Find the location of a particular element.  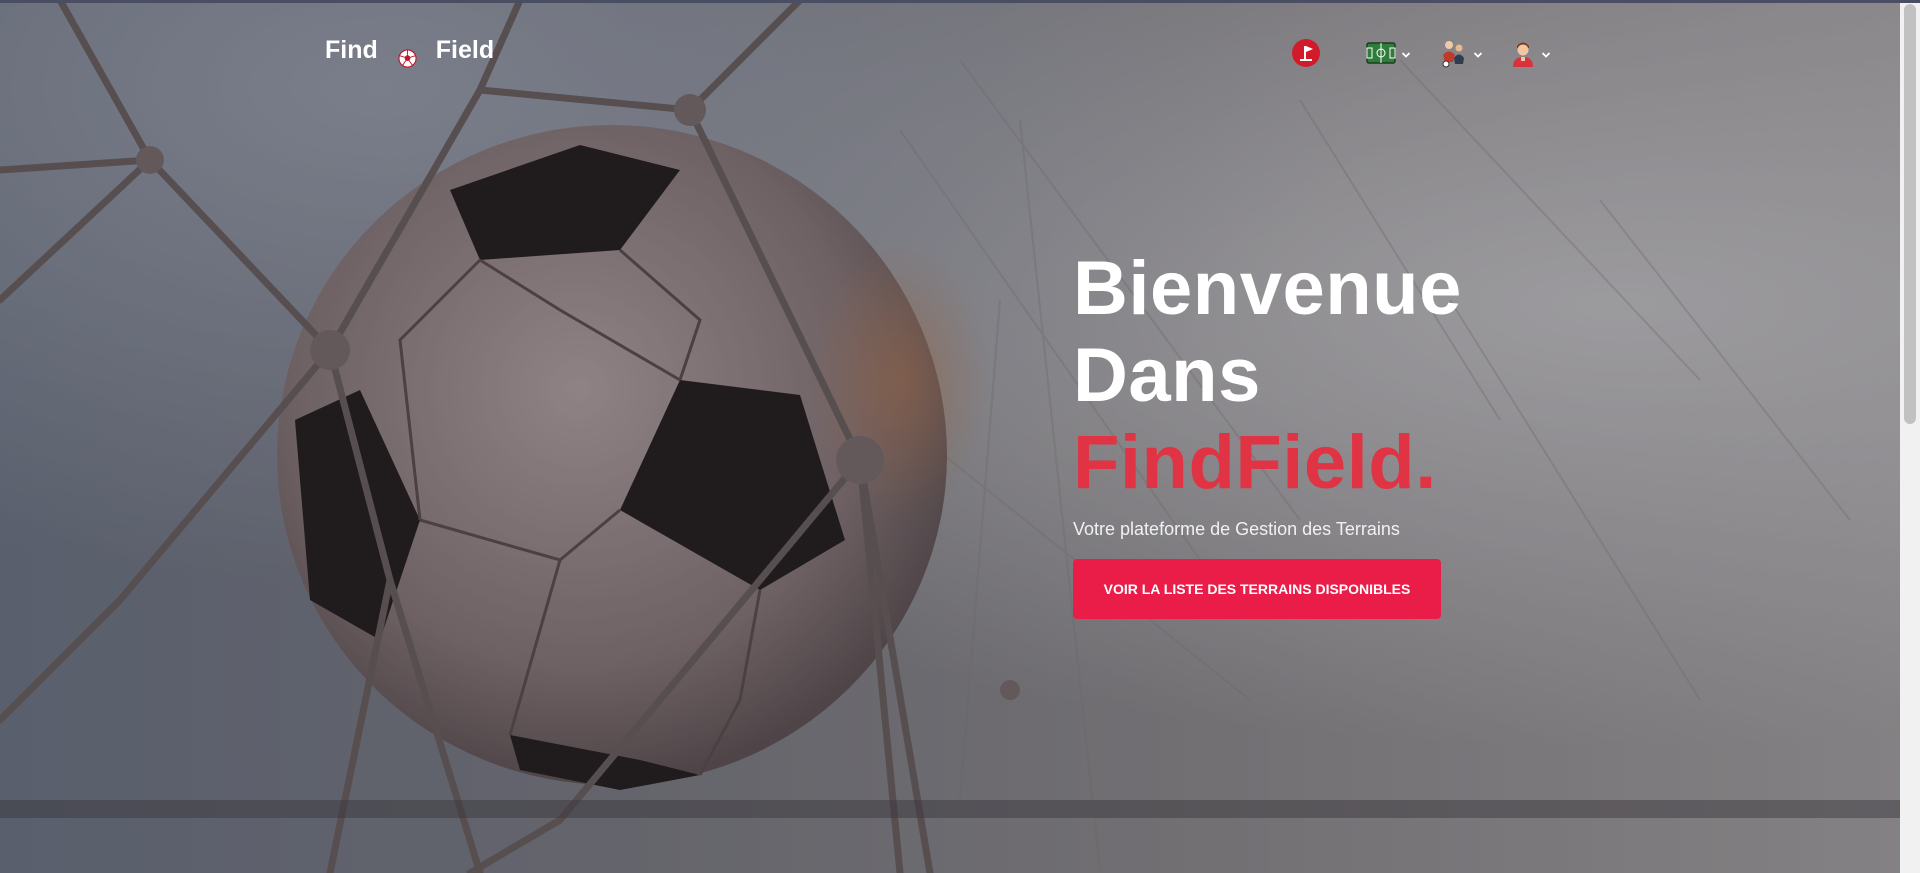

user-avatar-icon is located at coordinates (1523, 55).